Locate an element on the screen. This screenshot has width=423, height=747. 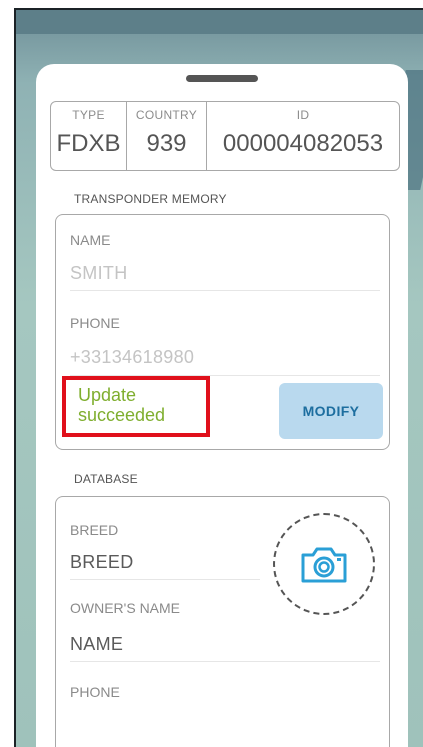
camera-icon is located at coordinates (324, 565).